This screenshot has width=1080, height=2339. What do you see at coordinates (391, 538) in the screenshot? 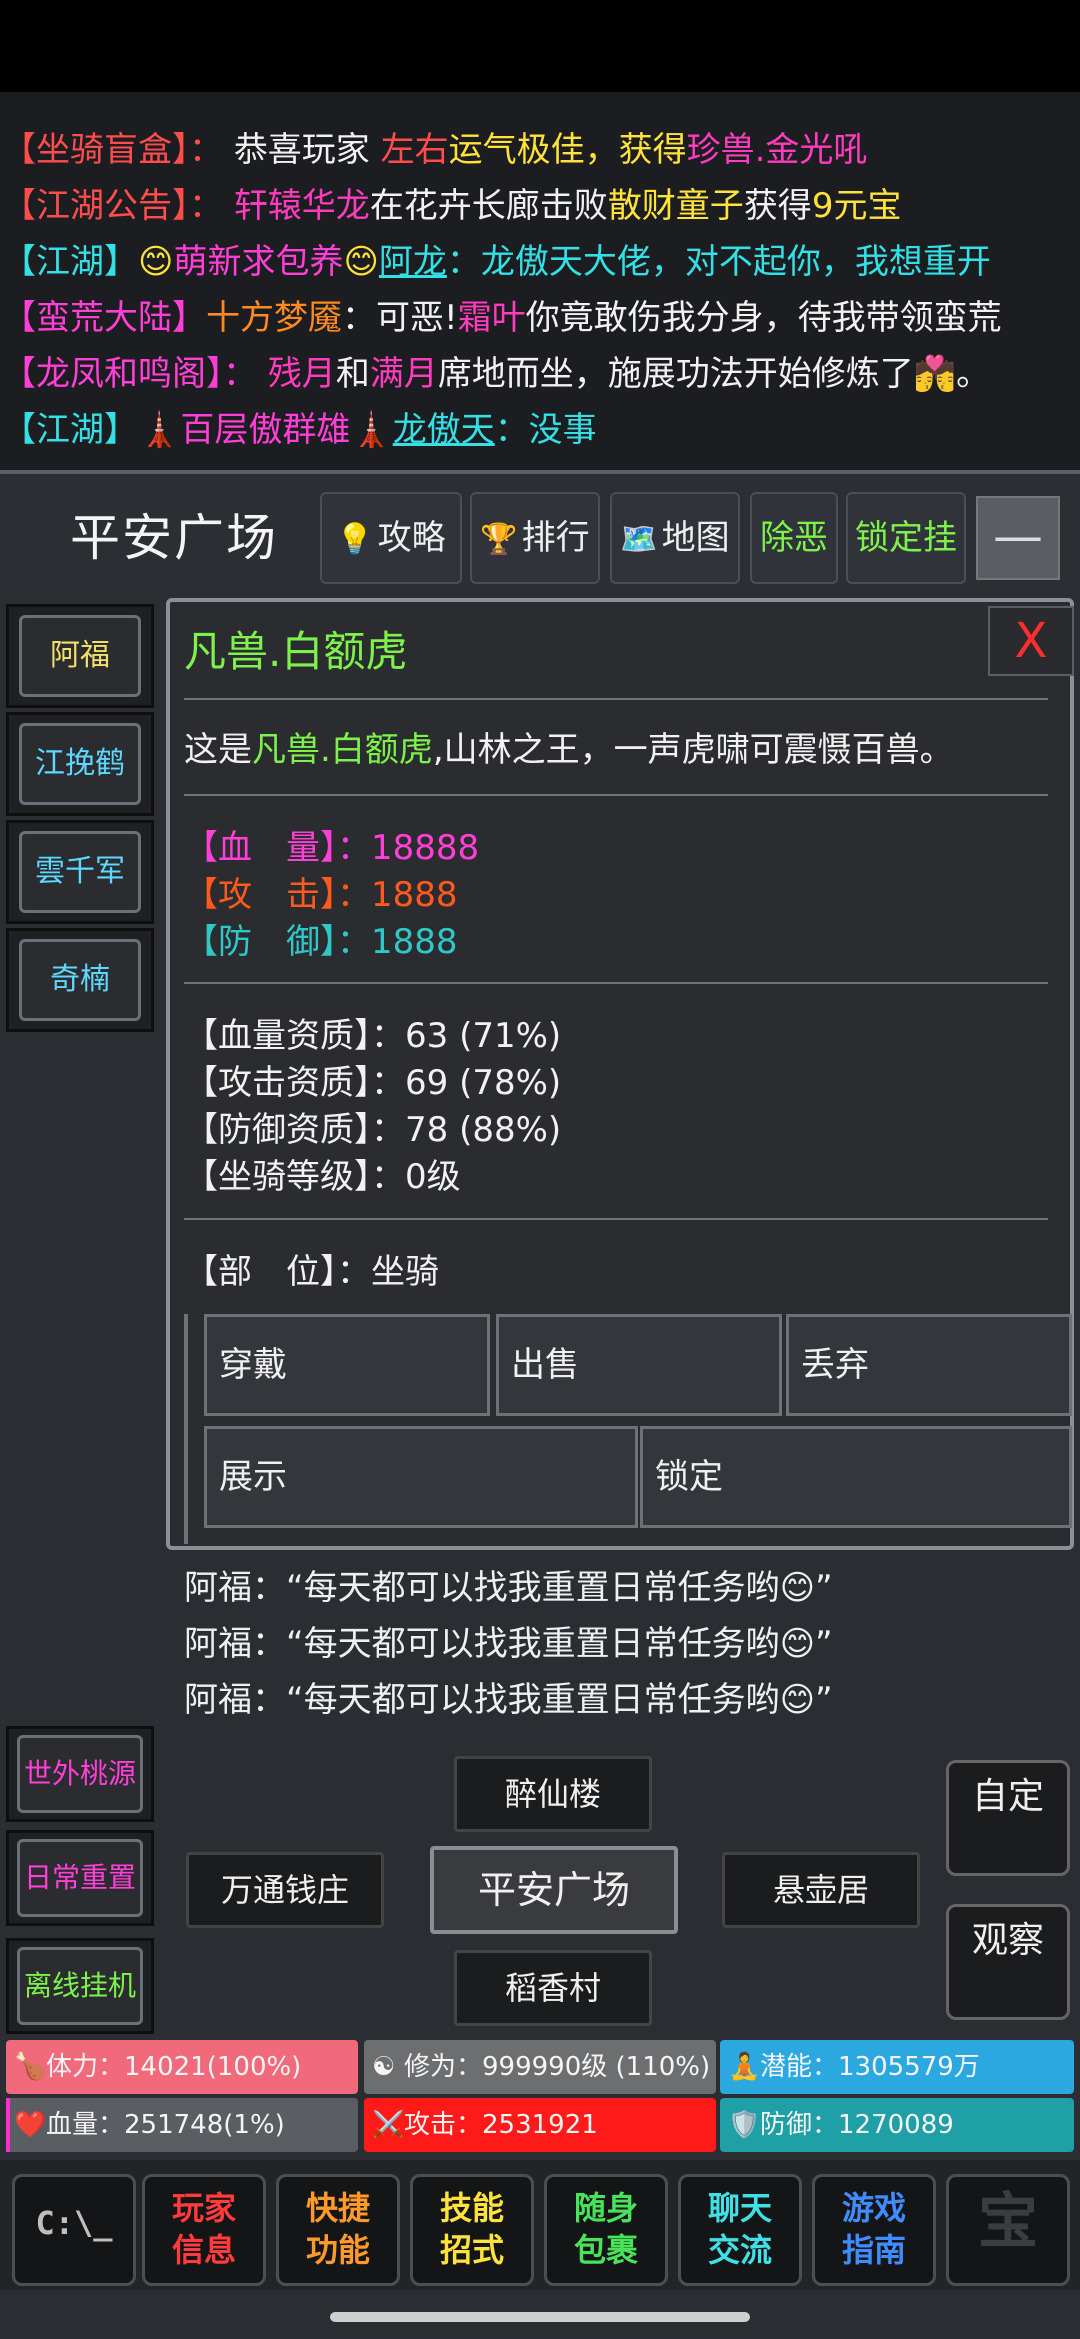
I see `tab-guide: 💡 攻略` at bounding box center [391, 538].